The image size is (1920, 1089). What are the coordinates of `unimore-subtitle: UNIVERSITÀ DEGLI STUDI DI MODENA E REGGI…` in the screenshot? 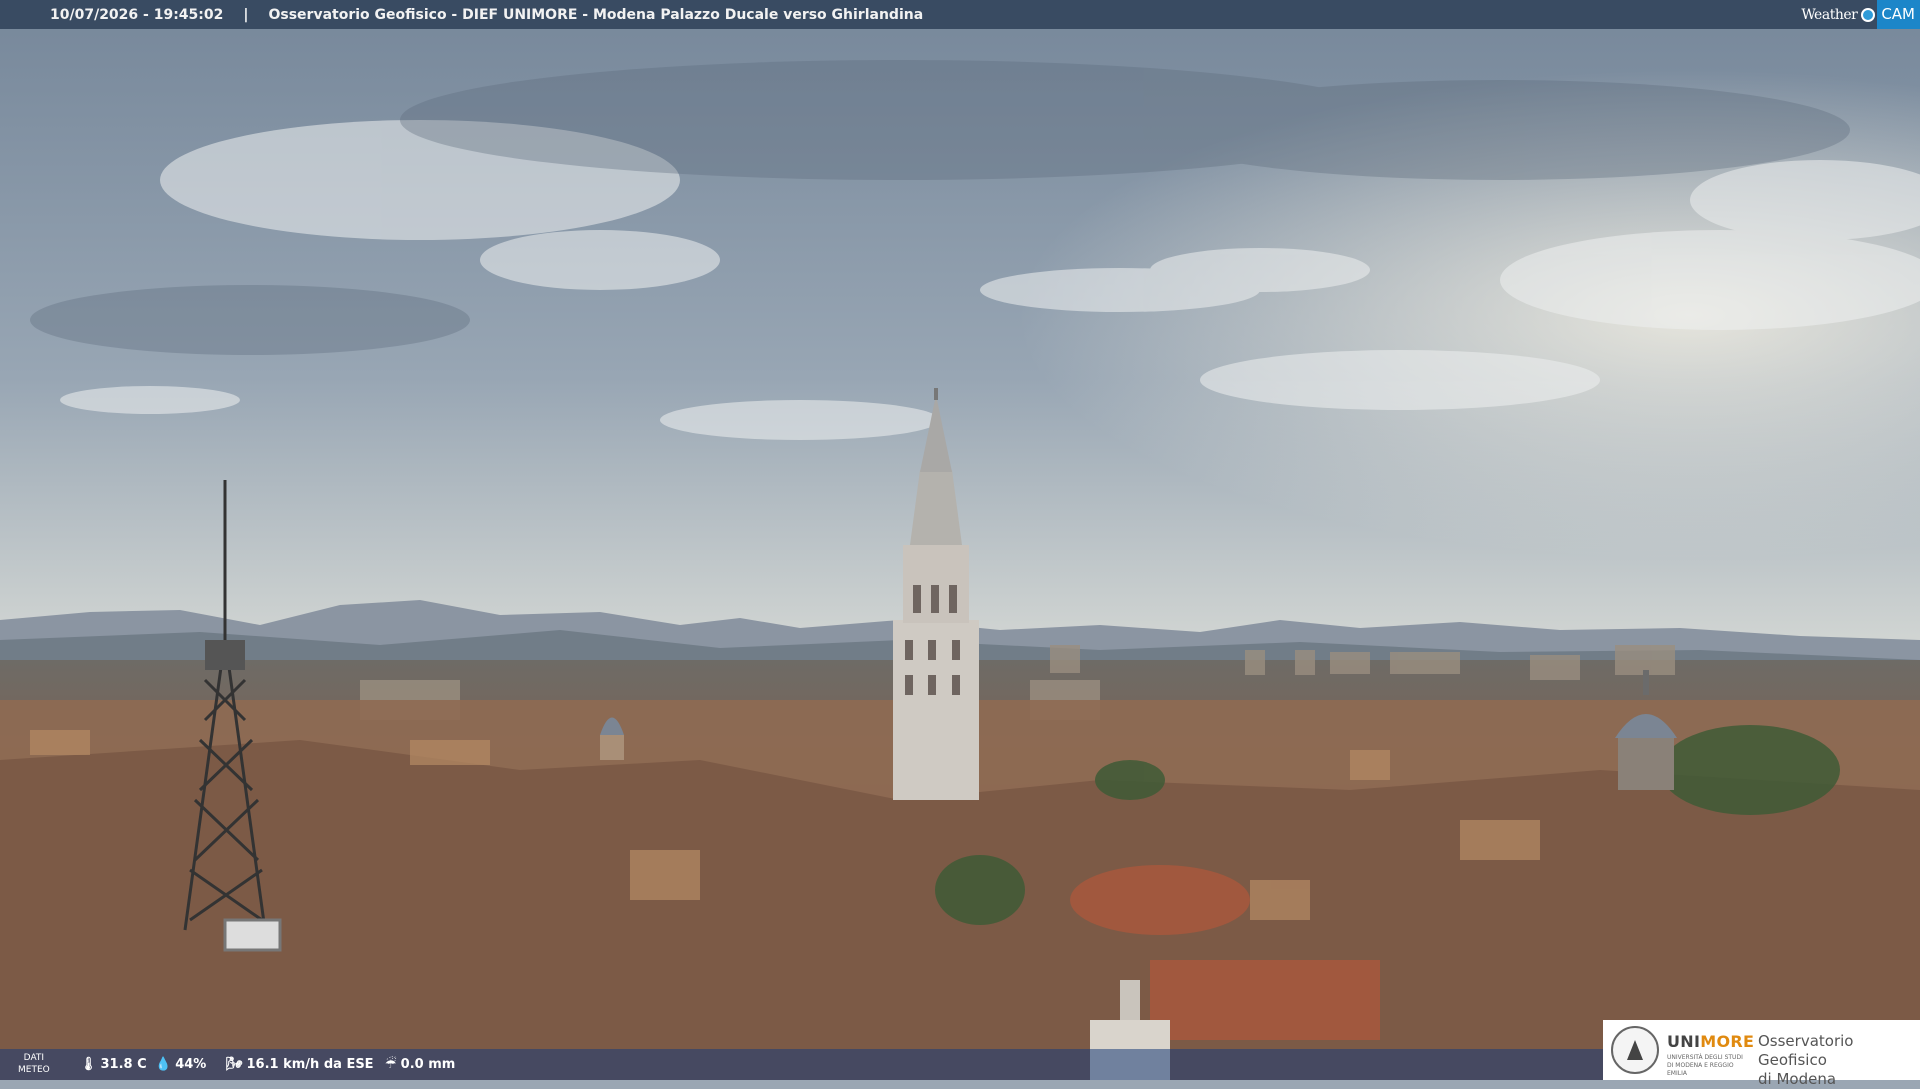 It's located at (1705, 1065).